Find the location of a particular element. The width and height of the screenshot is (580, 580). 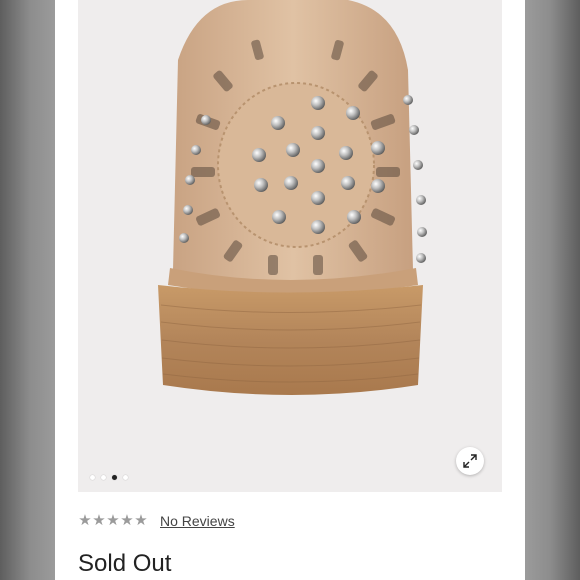

star-rating: ★ ★ ★ ★ ★ is located at coordinates (113, 521).